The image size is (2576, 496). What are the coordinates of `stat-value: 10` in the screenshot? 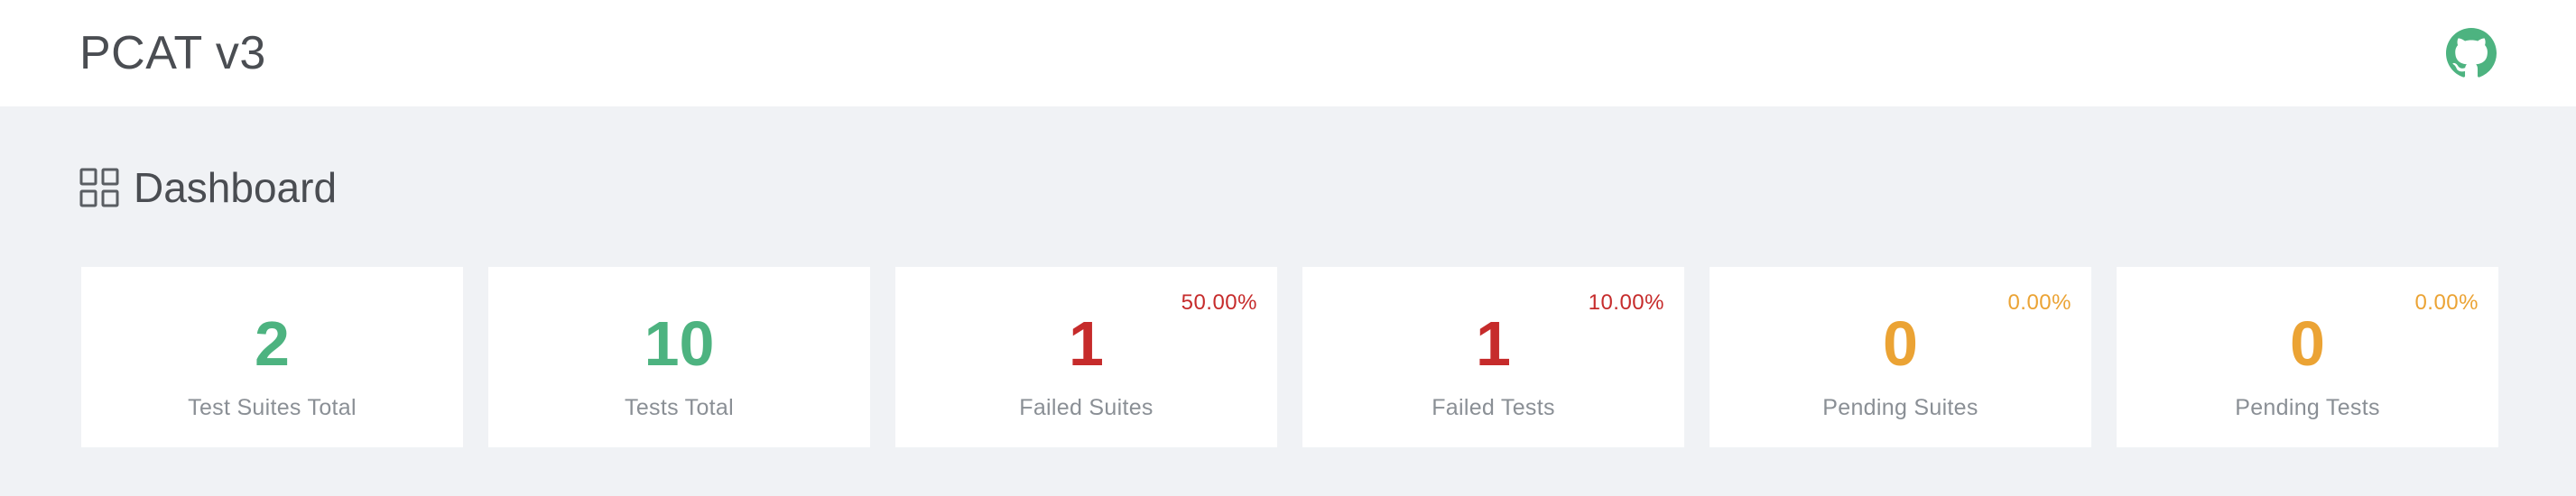 It's located at (679, 343).